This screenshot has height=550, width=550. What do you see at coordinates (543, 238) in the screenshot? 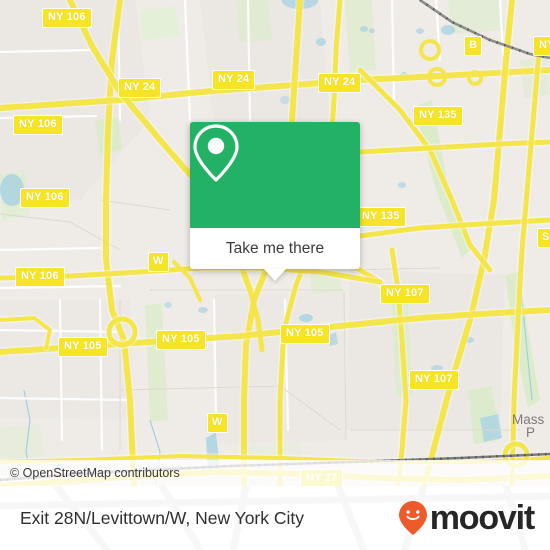
I see `road-shield: S` at bounding box center [543, 238].